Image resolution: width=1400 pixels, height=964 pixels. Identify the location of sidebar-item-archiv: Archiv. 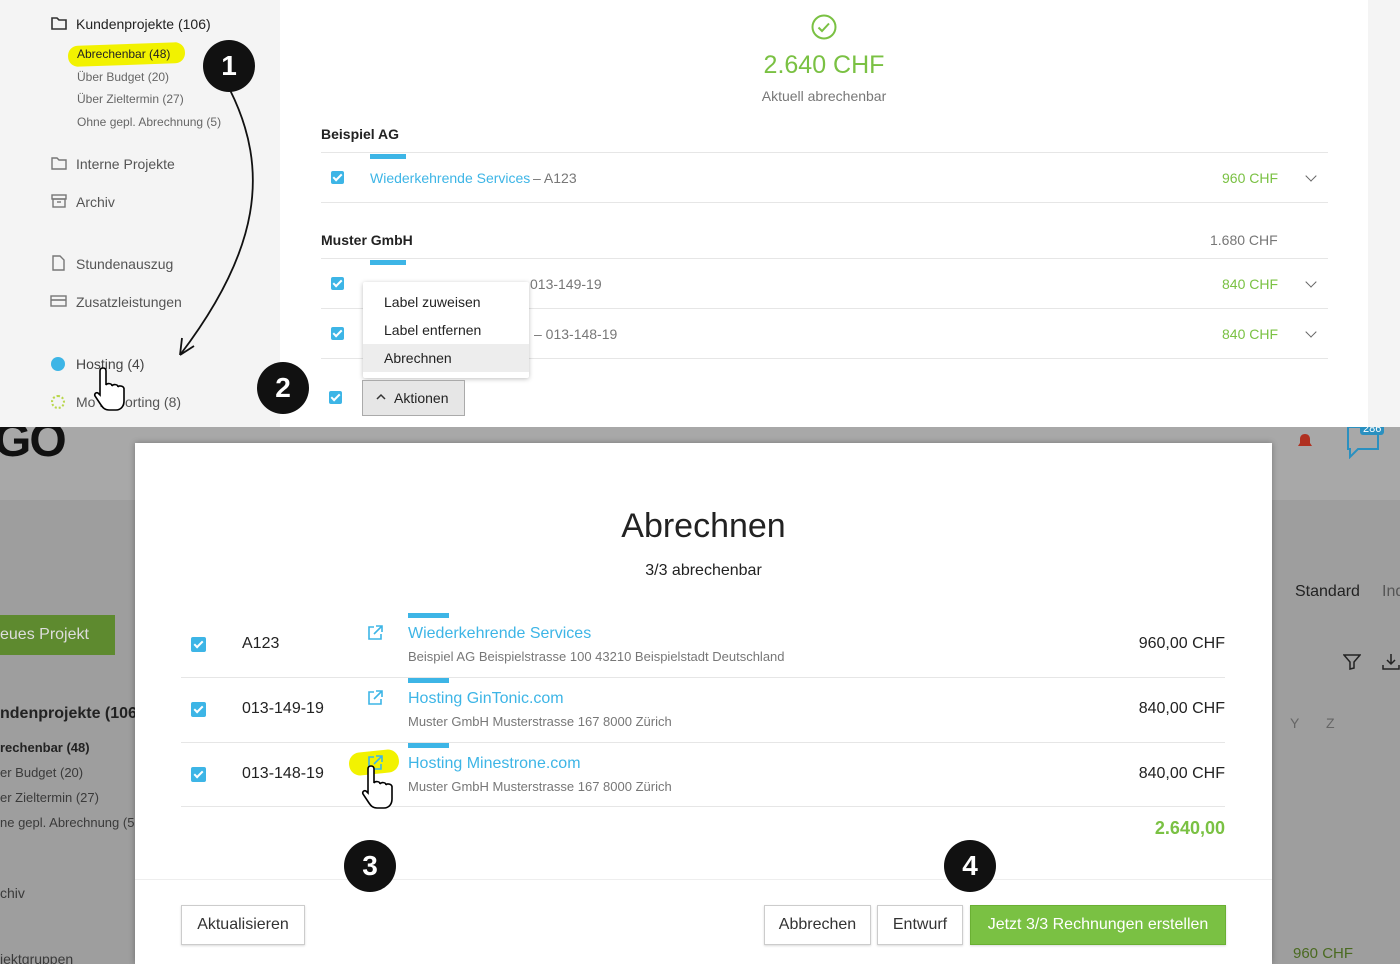
(95, 202).